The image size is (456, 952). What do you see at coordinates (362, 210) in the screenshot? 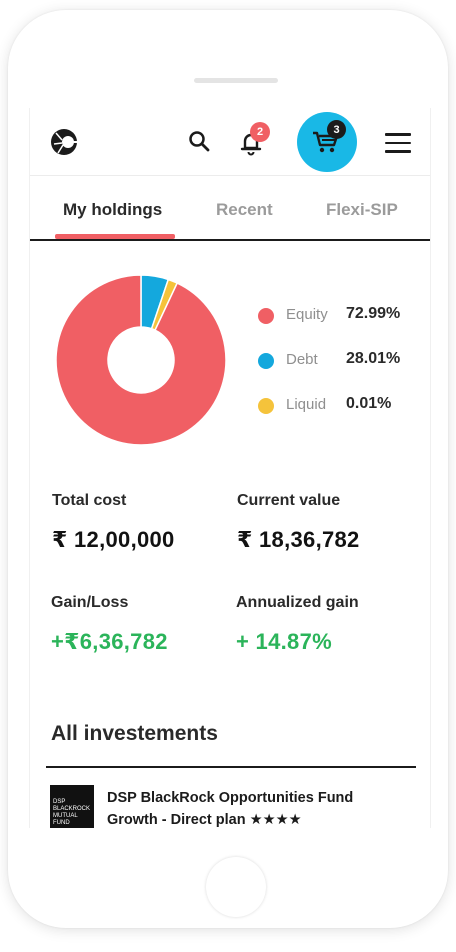
I see `tab-flexi-sip: Flexi-SIP` at bounding box center [362, 210].